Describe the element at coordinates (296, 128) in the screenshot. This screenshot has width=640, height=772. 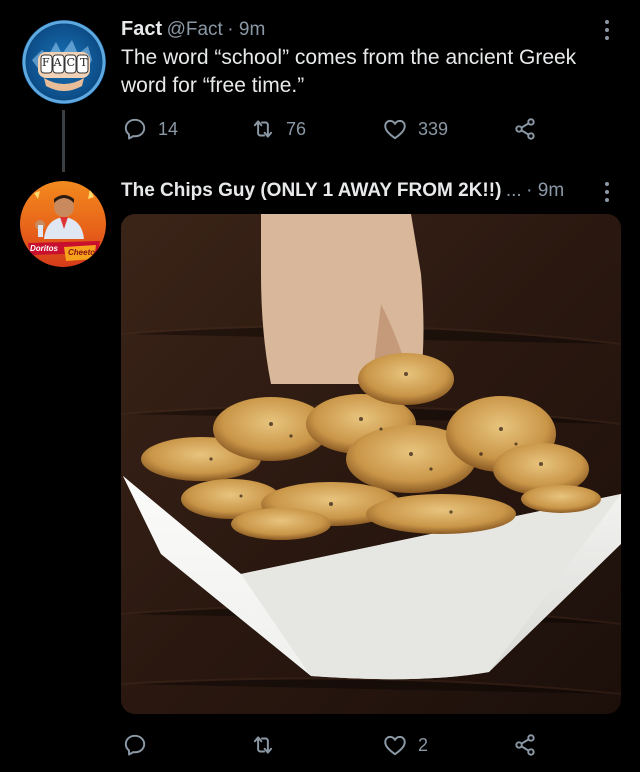
I see `retweet-count: 76` at that location.